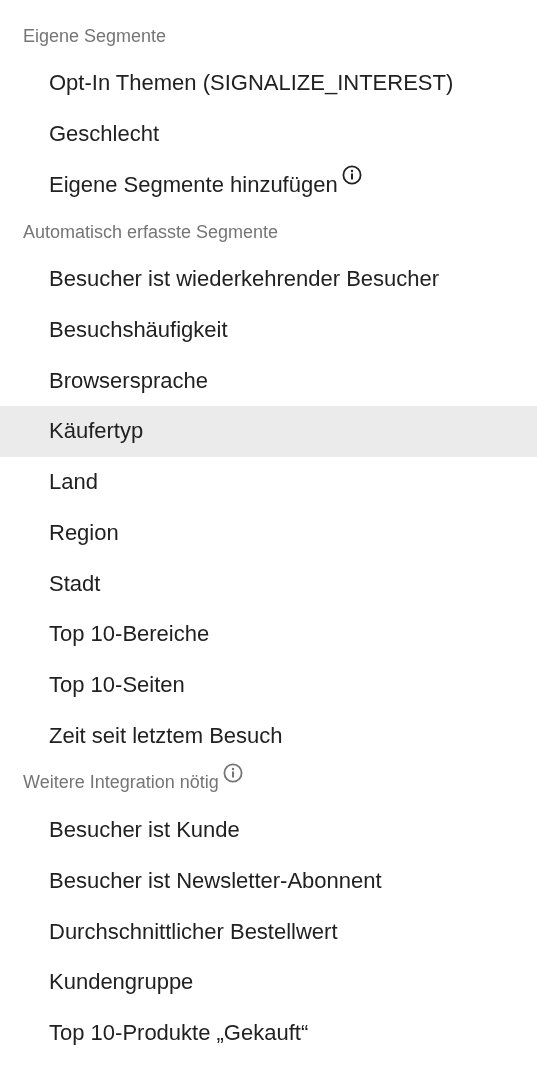  Describe the element at coordinates (268, 134) in the screenshot. I see `menu-item: Geschlecht` at that location.